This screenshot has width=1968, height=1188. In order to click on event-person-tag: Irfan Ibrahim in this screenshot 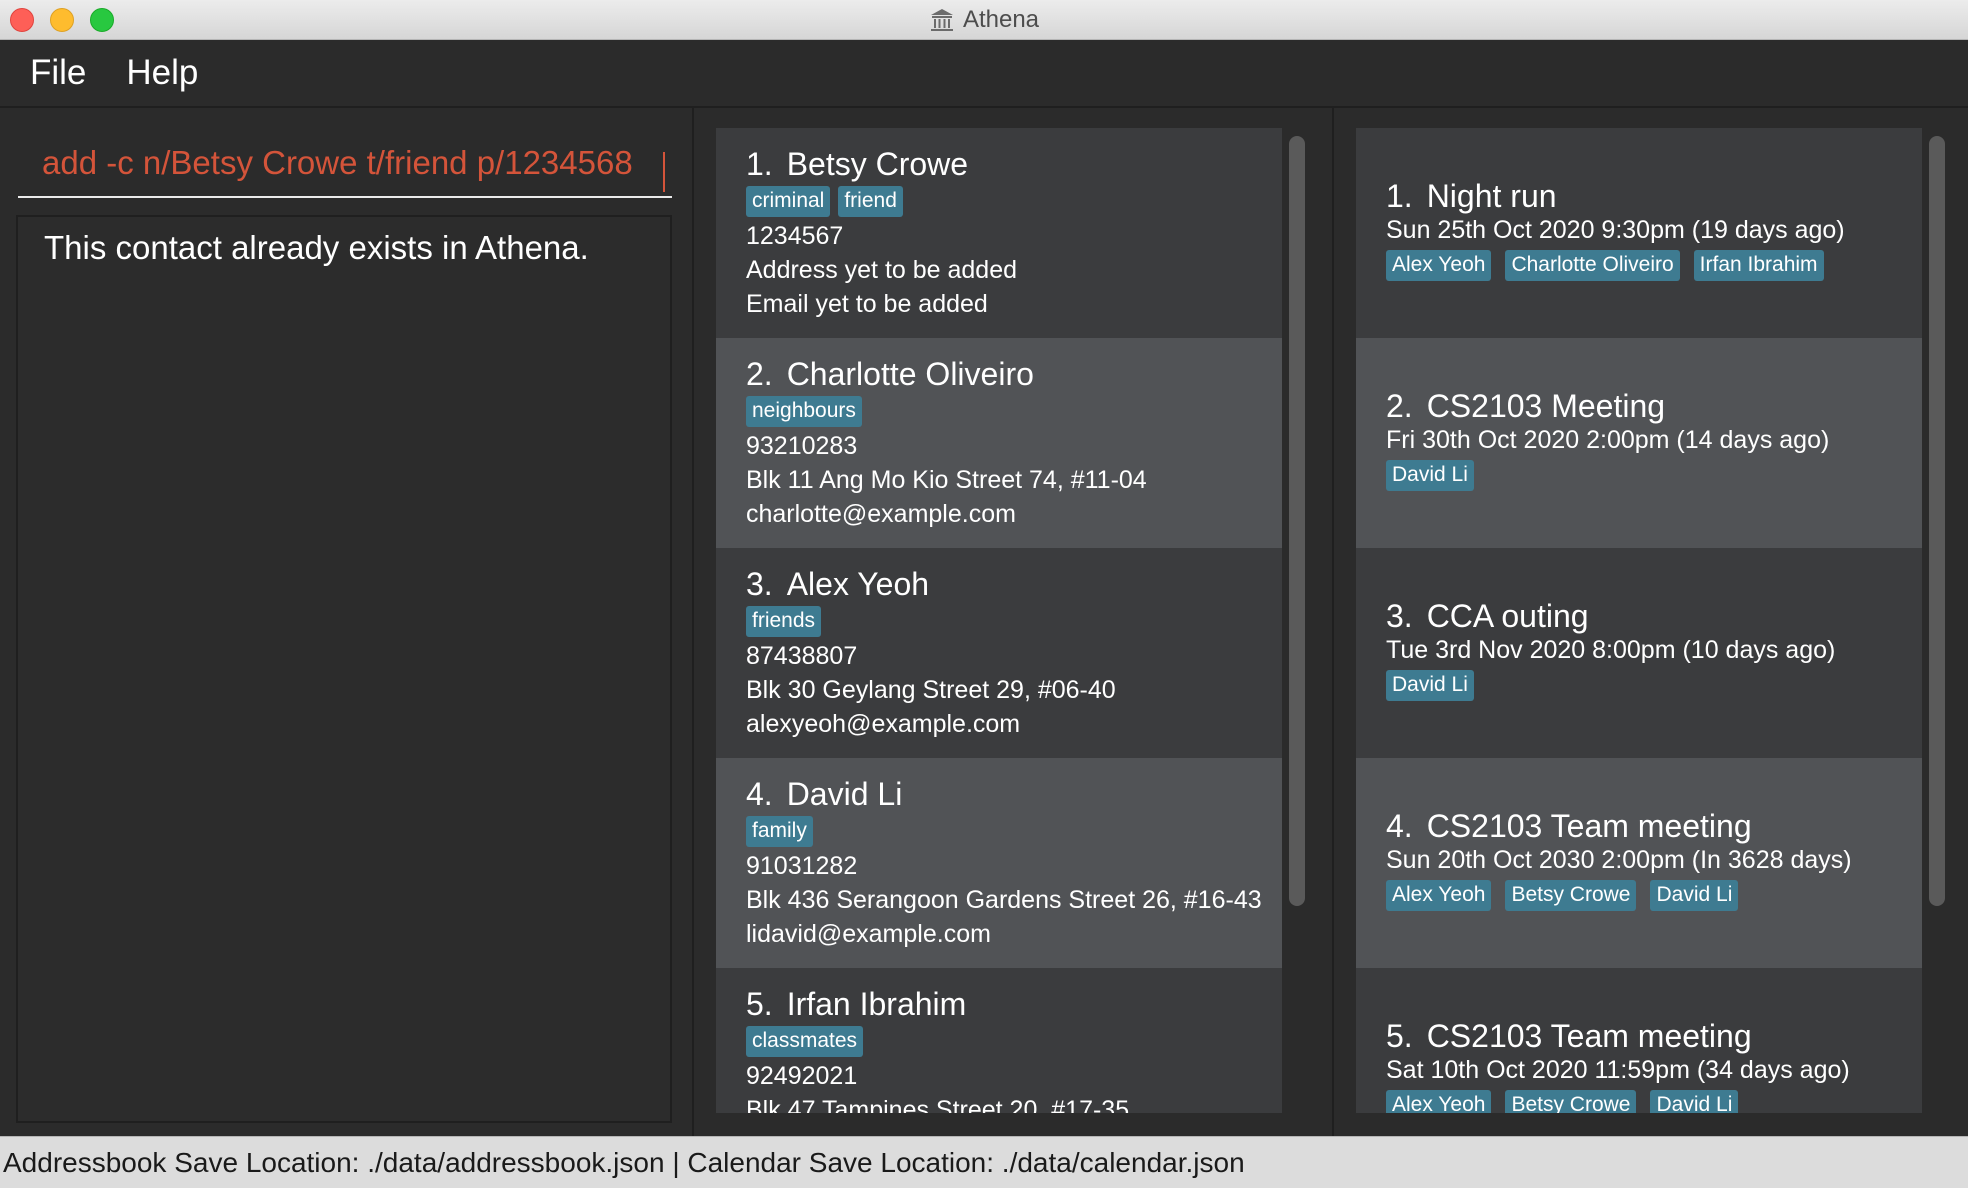, I will do `click(1758, 265)`.